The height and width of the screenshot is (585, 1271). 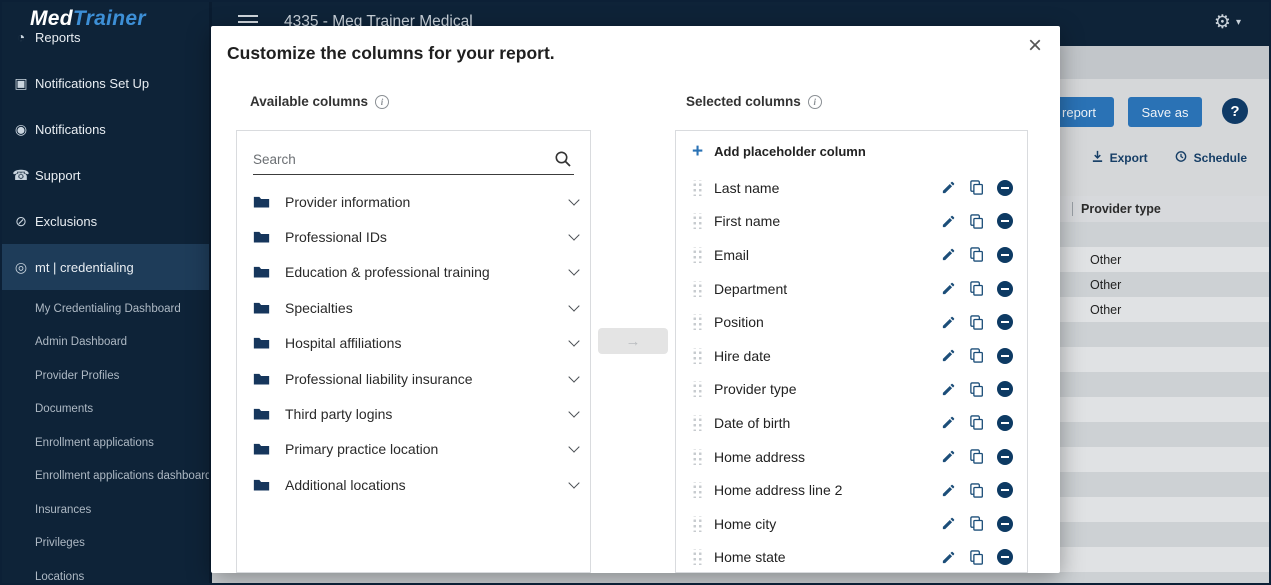 What do you see at coordinates (413, 378) in the screenshot?
I see `available-group-row: Professional liability insurance` at bounding box center [413, 378].